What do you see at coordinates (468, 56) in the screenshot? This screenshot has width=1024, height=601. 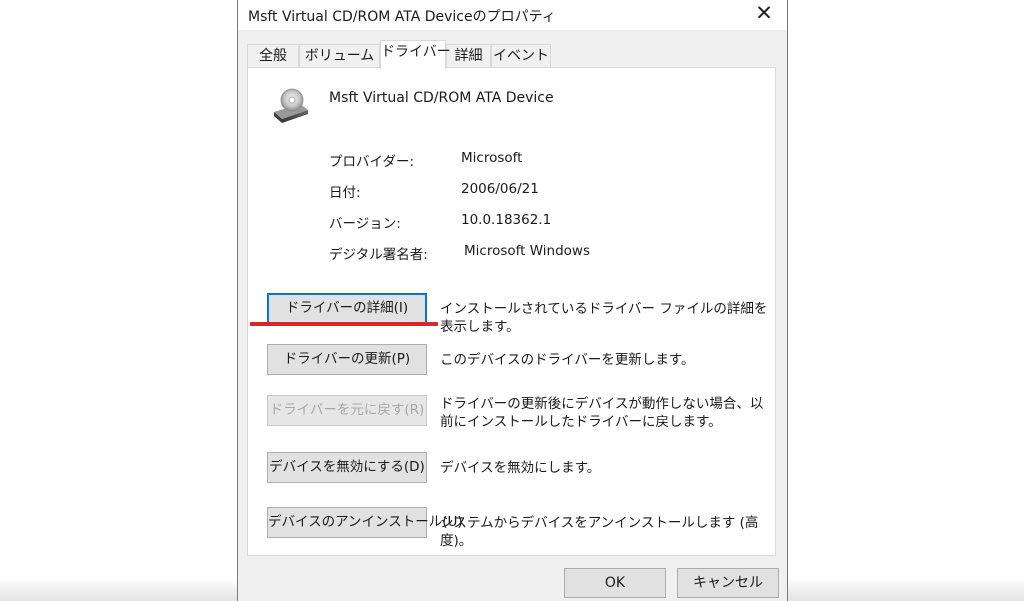 I see `tab-details: 詳細` at bounding box center [468, 56].